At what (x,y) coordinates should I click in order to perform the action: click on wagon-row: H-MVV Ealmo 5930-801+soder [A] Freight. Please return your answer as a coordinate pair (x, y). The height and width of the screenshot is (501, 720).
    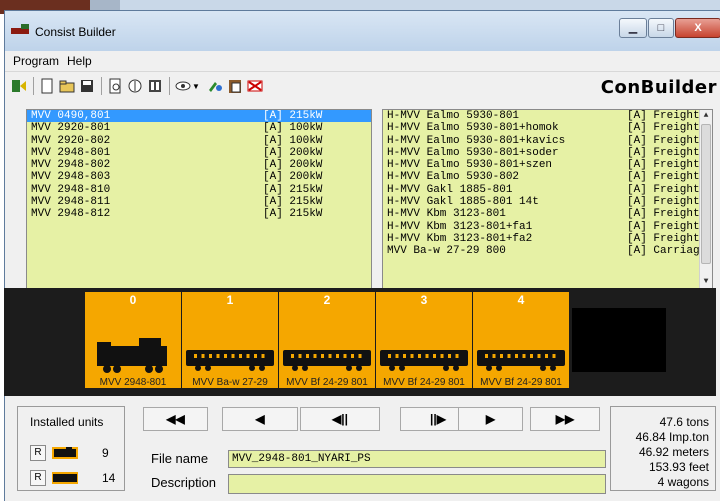
    Looking at the image, I should click on (547, 153).